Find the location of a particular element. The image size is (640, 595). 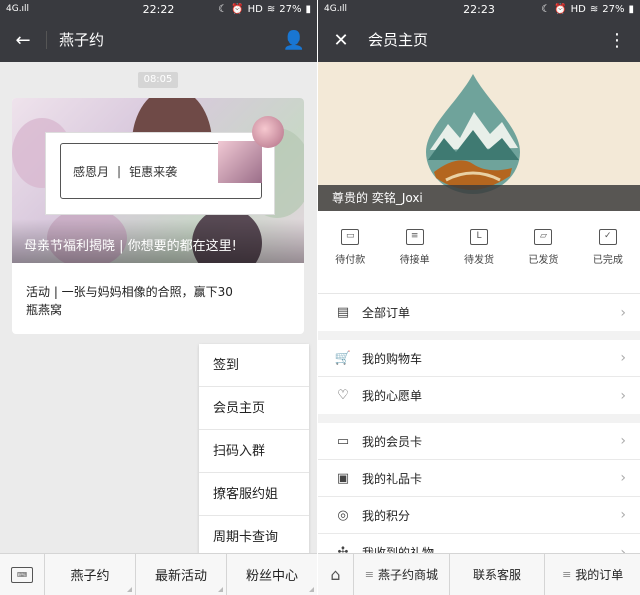

row-all-orders: ▤ 全部订单 › is located at coordinates (479, 312).